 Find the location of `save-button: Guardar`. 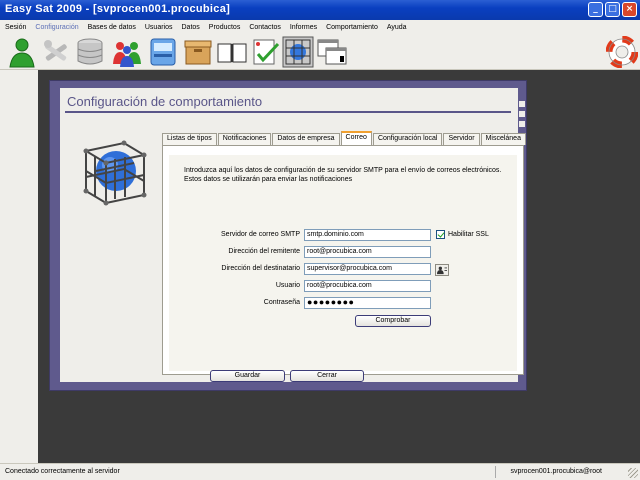

save-button: Guardar is located at coordinates (247, 376).